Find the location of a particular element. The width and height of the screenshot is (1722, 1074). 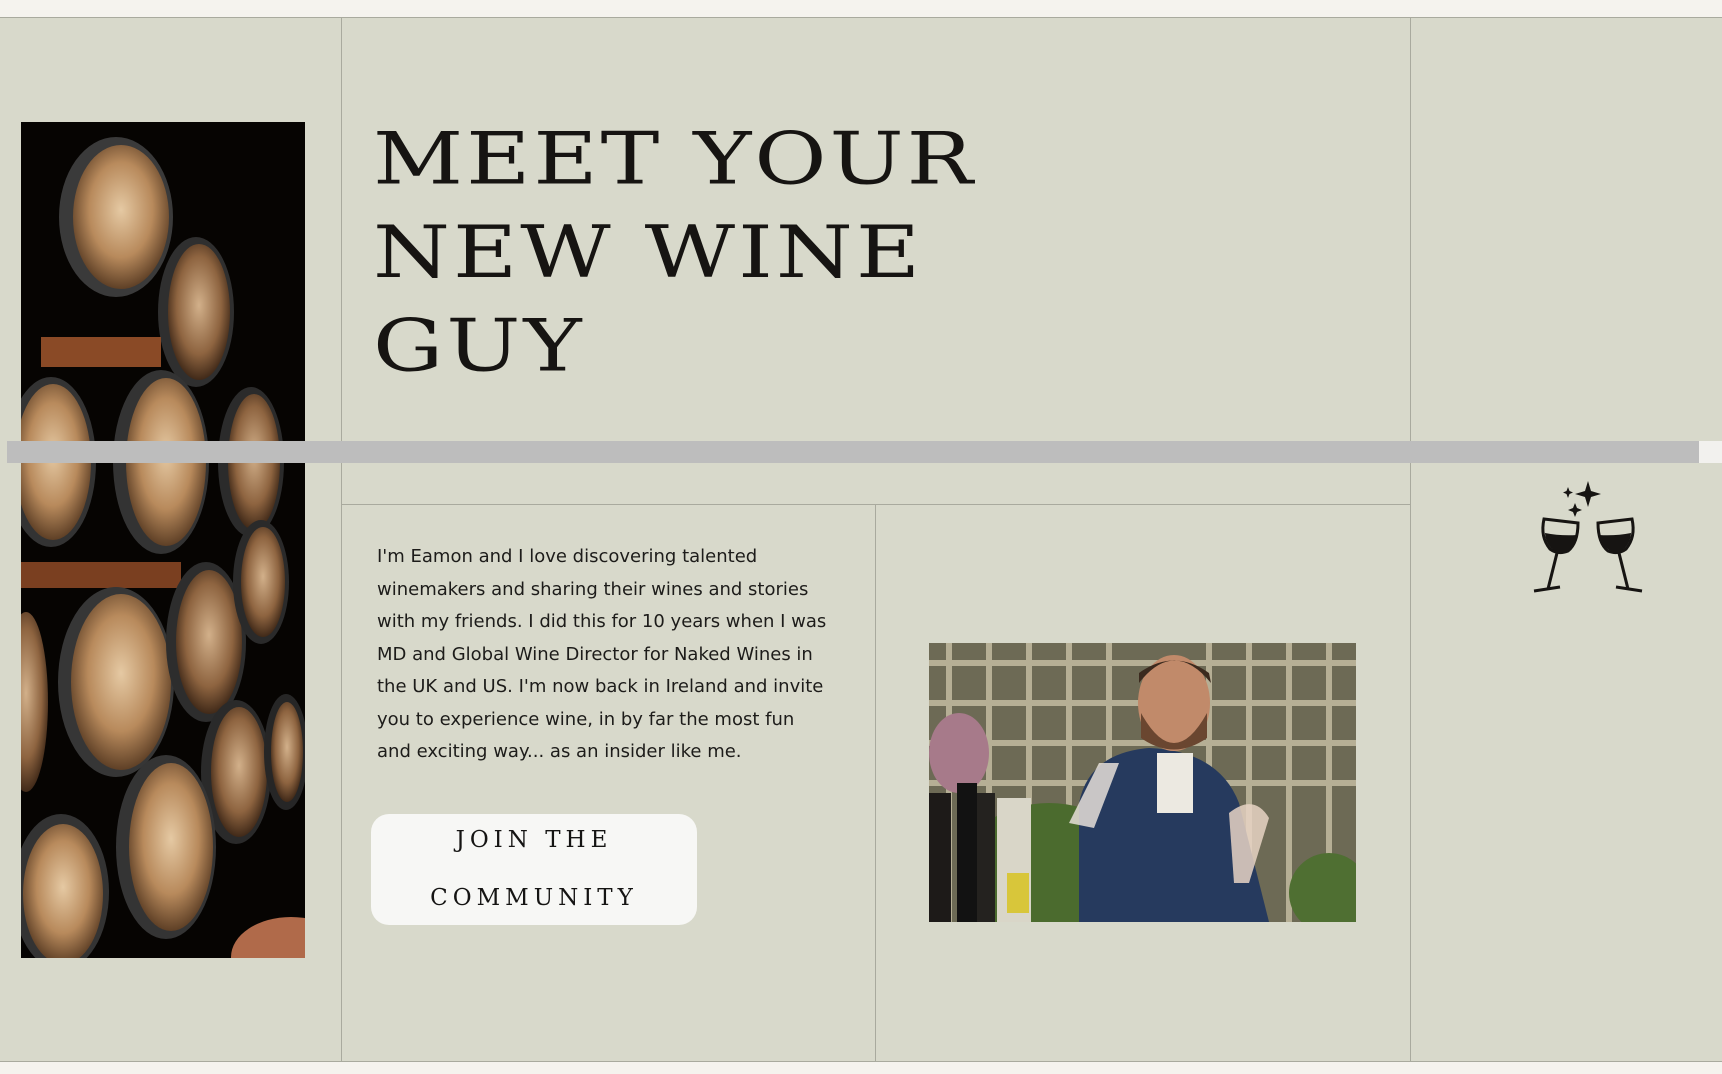

grid-line-content-top is located at coordinates (875, 504).